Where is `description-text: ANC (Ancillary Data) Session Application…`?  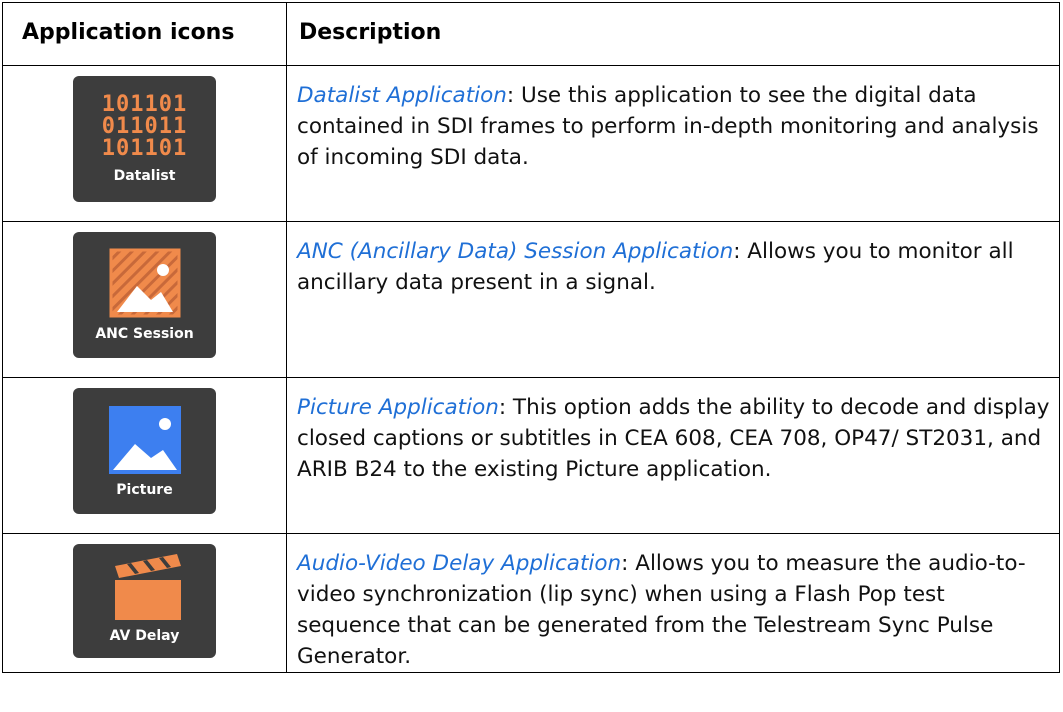 description-text: ANC (Ancillary Data) Session Application… is located at coordinates (673, 260).